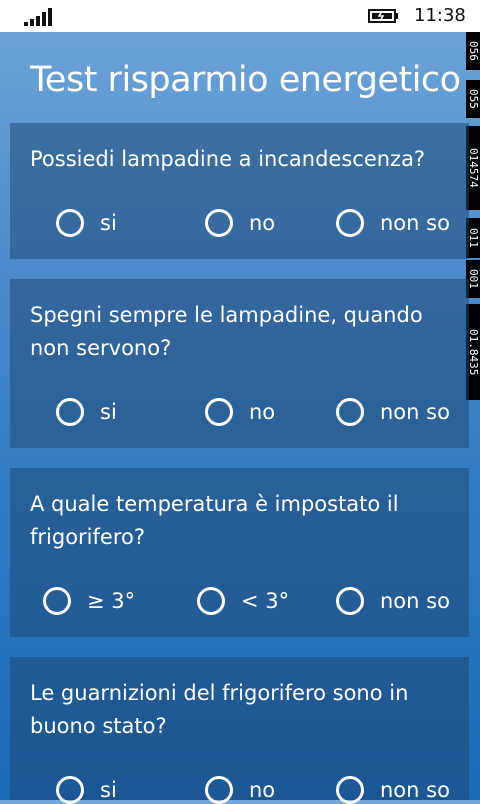  What do you see at coordinates (473, 51) in the screenshot?
I see `debug-counter: 056` at bounding box center [473, 51].